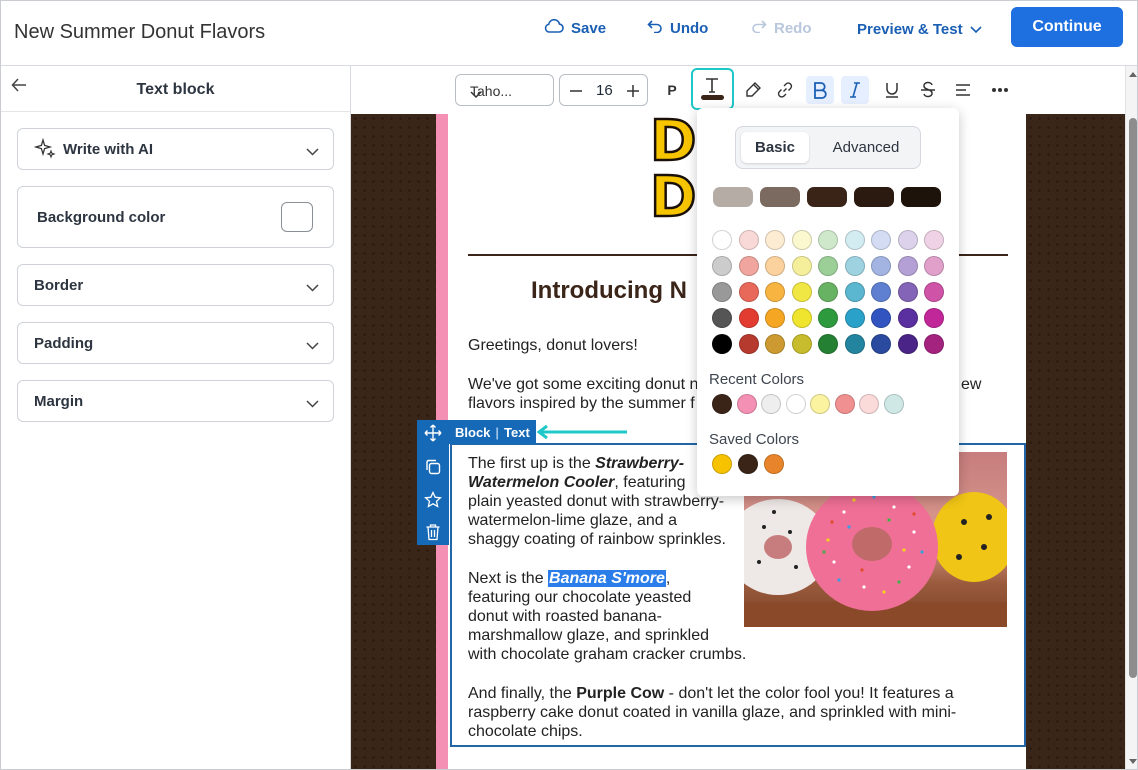 Image resolution: width=1138 pixels, height=770 pixels. I want to click on font-size-value: 16, so click(604, 90).